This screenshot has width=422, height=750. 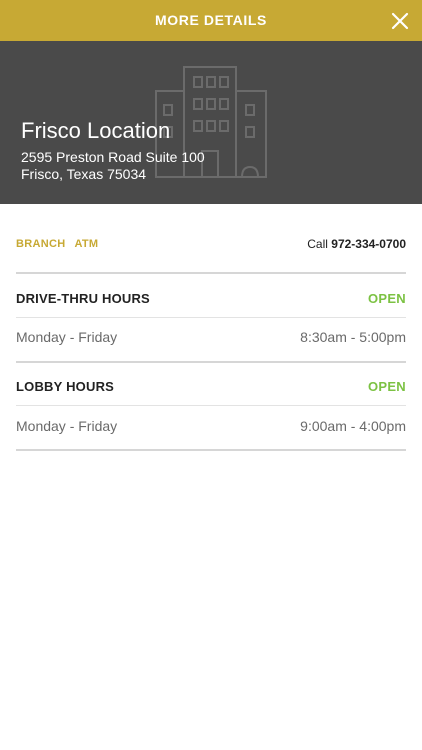 I want to click on close-button, so click(x=400, y=21).